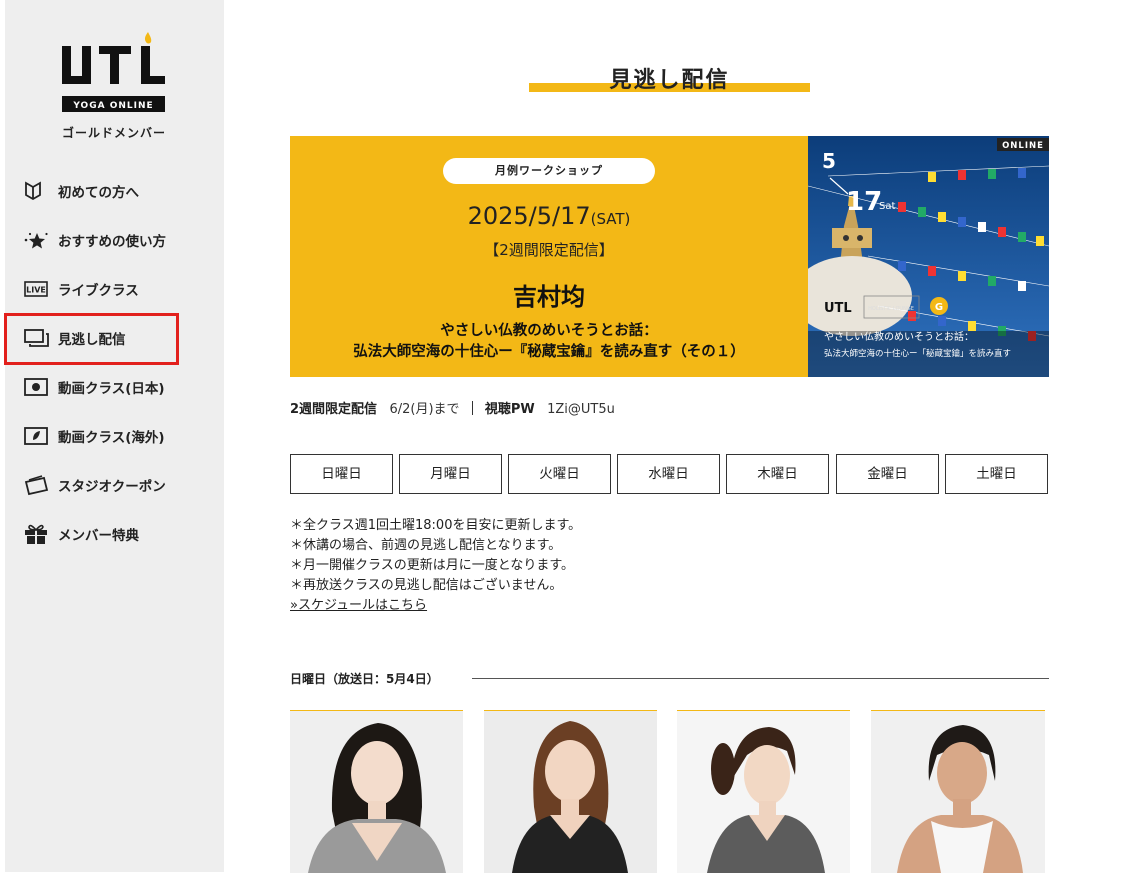 This screenshot has height=873, width=1121. What do you see at coordinates (829, 161) in the screenshot?
I see `svg-text: 5` at bounding box center [829, 161].